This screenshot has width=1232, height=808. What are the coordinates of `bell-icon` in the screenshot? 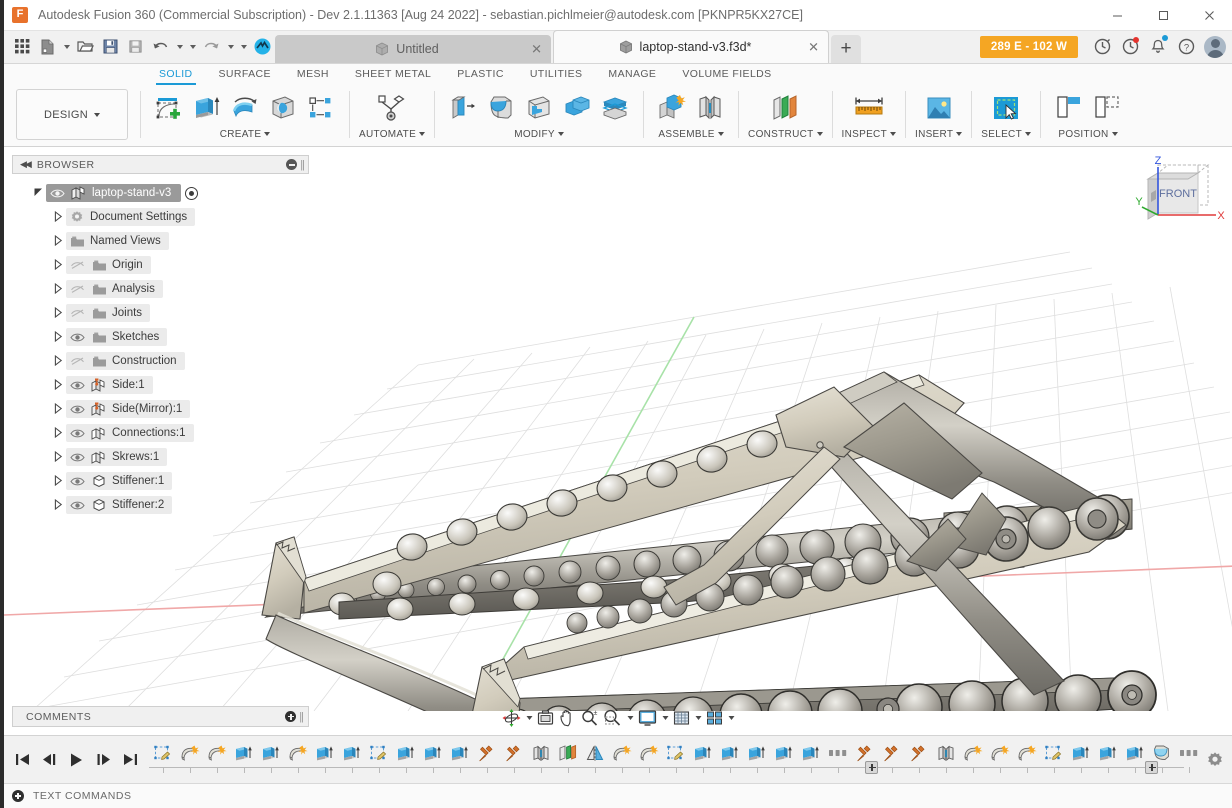 It's located at (1158, 46).